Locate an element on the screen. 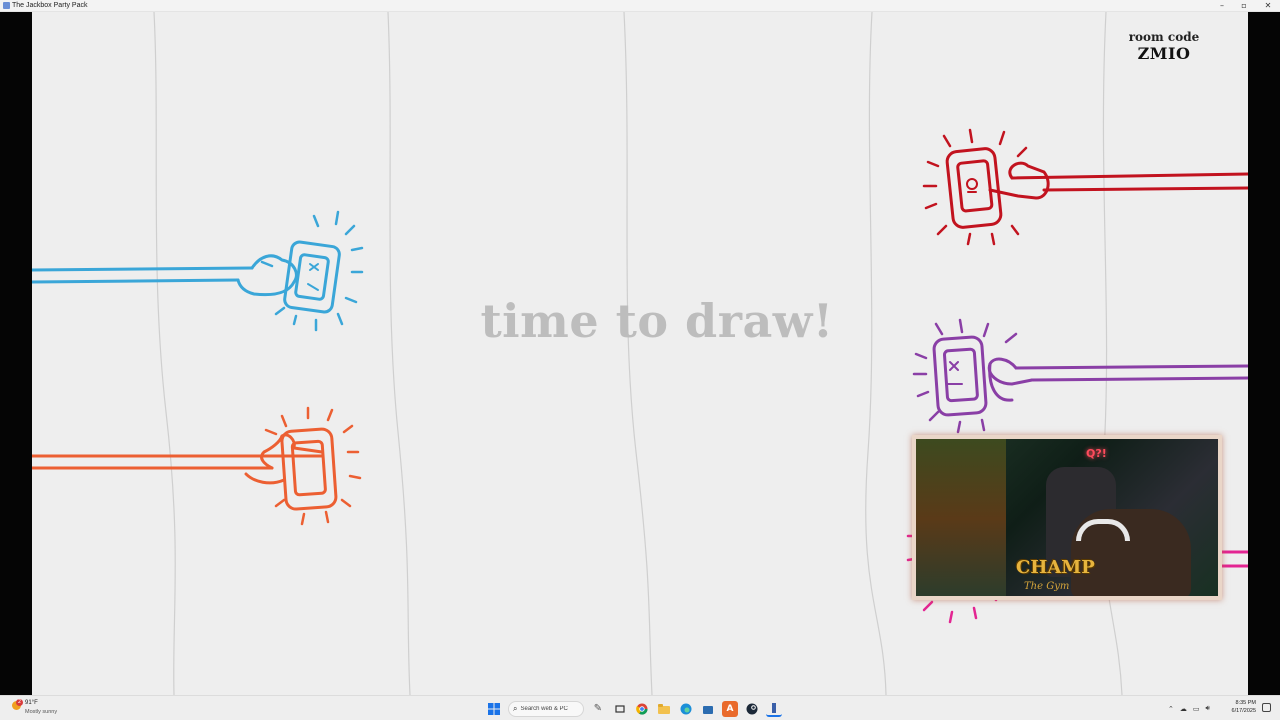 The width and height of the screenshot is (1280, 720). taskbar-pinned: ⌕ ✎ A is located at coordinates (634, 708).